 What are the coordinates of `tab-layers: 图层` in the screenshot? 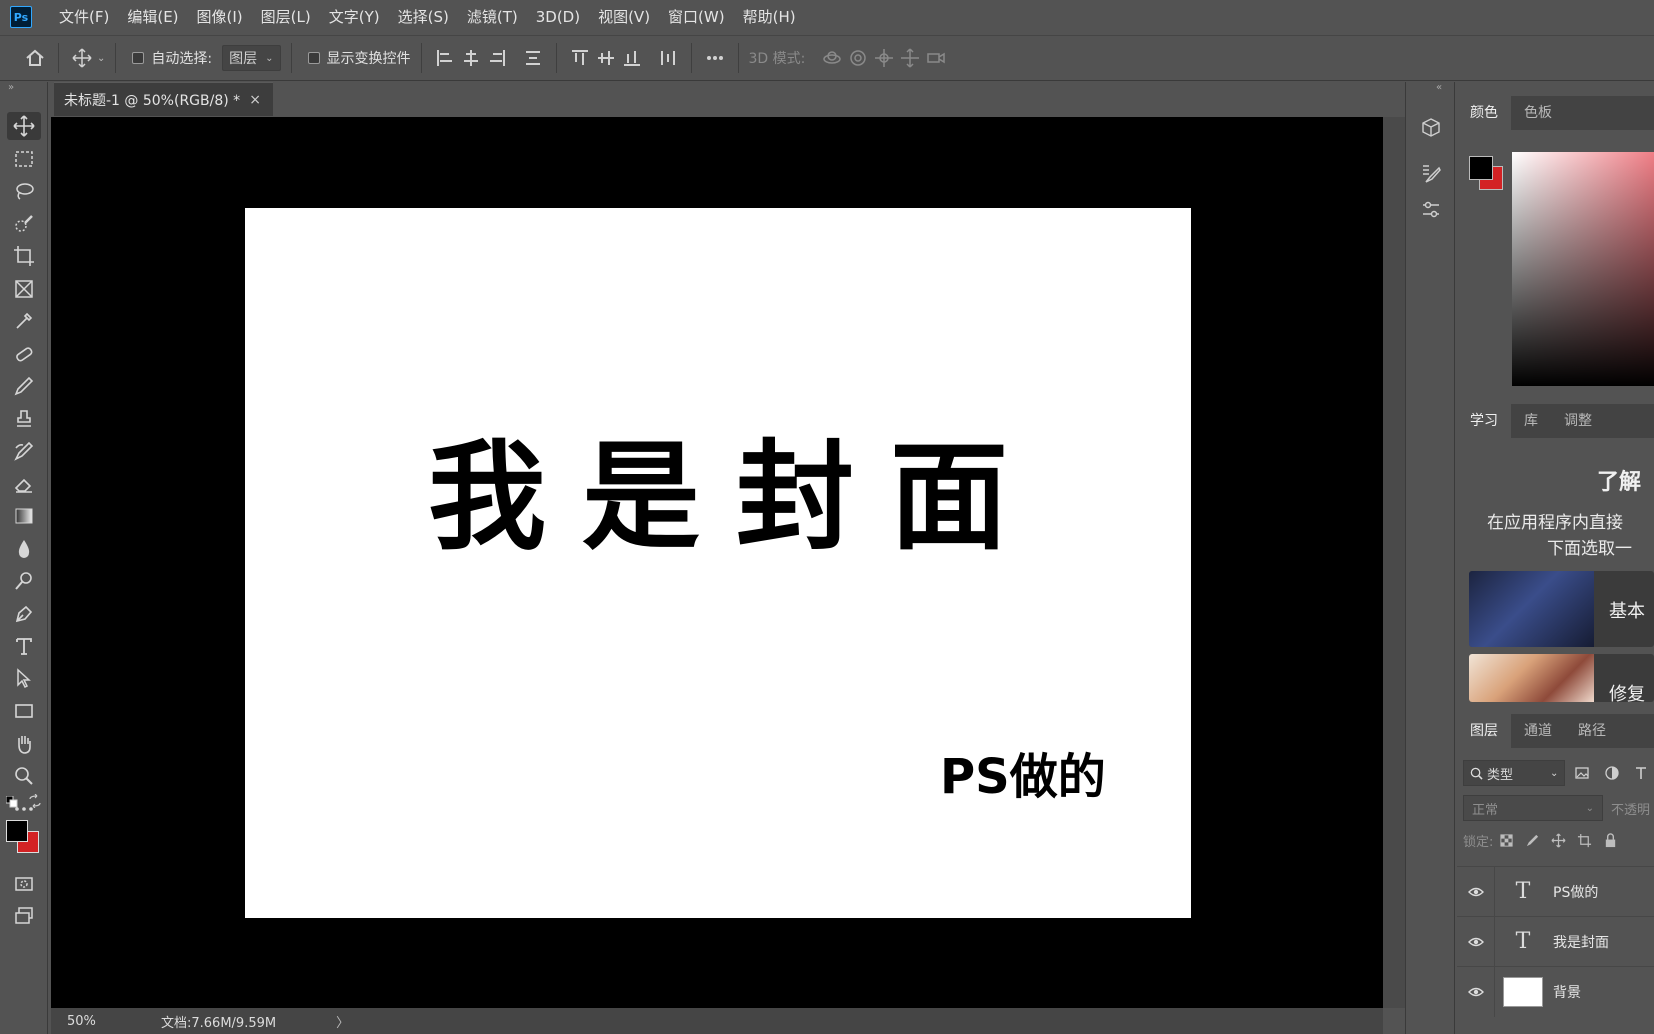 It's located at (1484, 731).